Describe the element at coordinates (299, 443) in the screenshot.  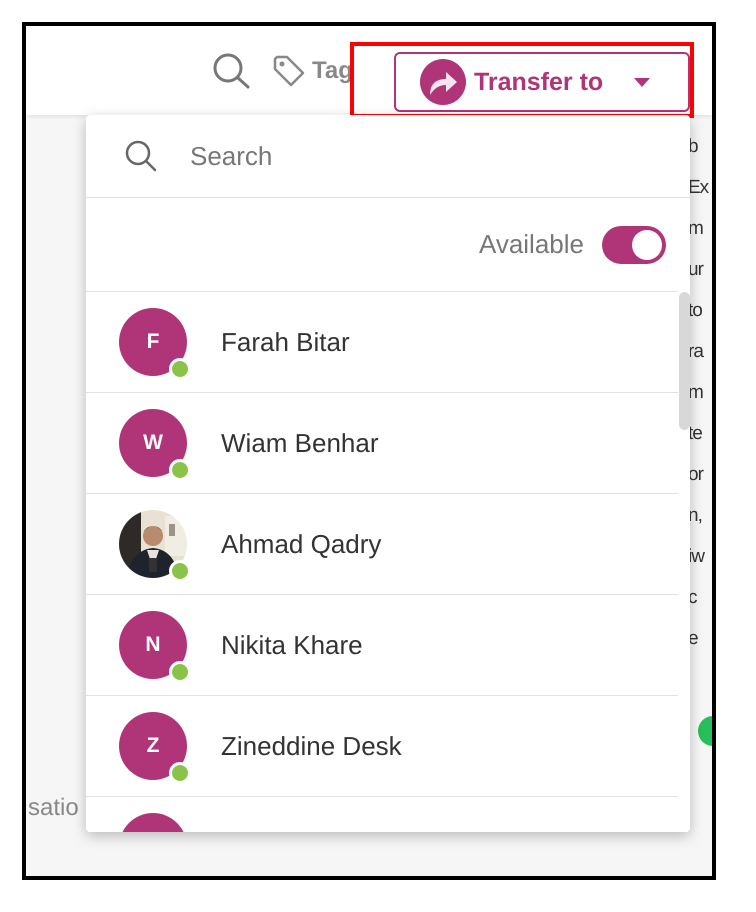
I see `agent-name: Wiam Benhar` at that location.